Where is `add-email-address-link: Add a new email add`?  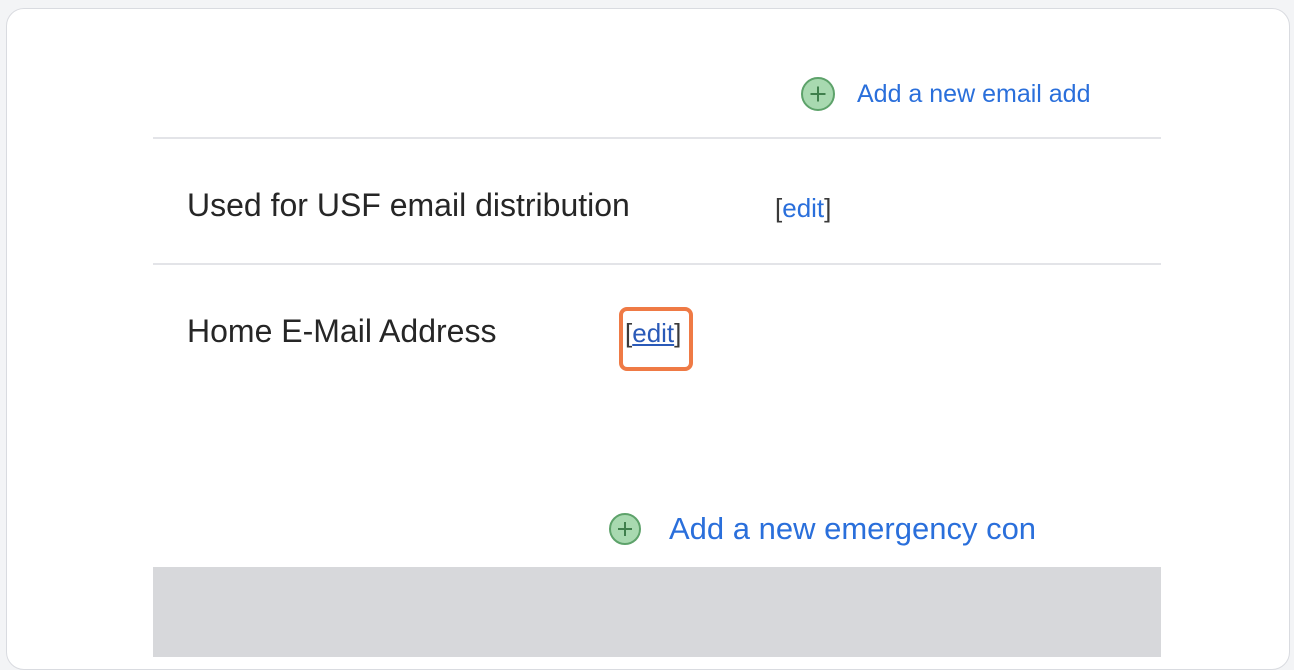 add-email-address-link: Add a new email add is located at coordinates (945, 94).